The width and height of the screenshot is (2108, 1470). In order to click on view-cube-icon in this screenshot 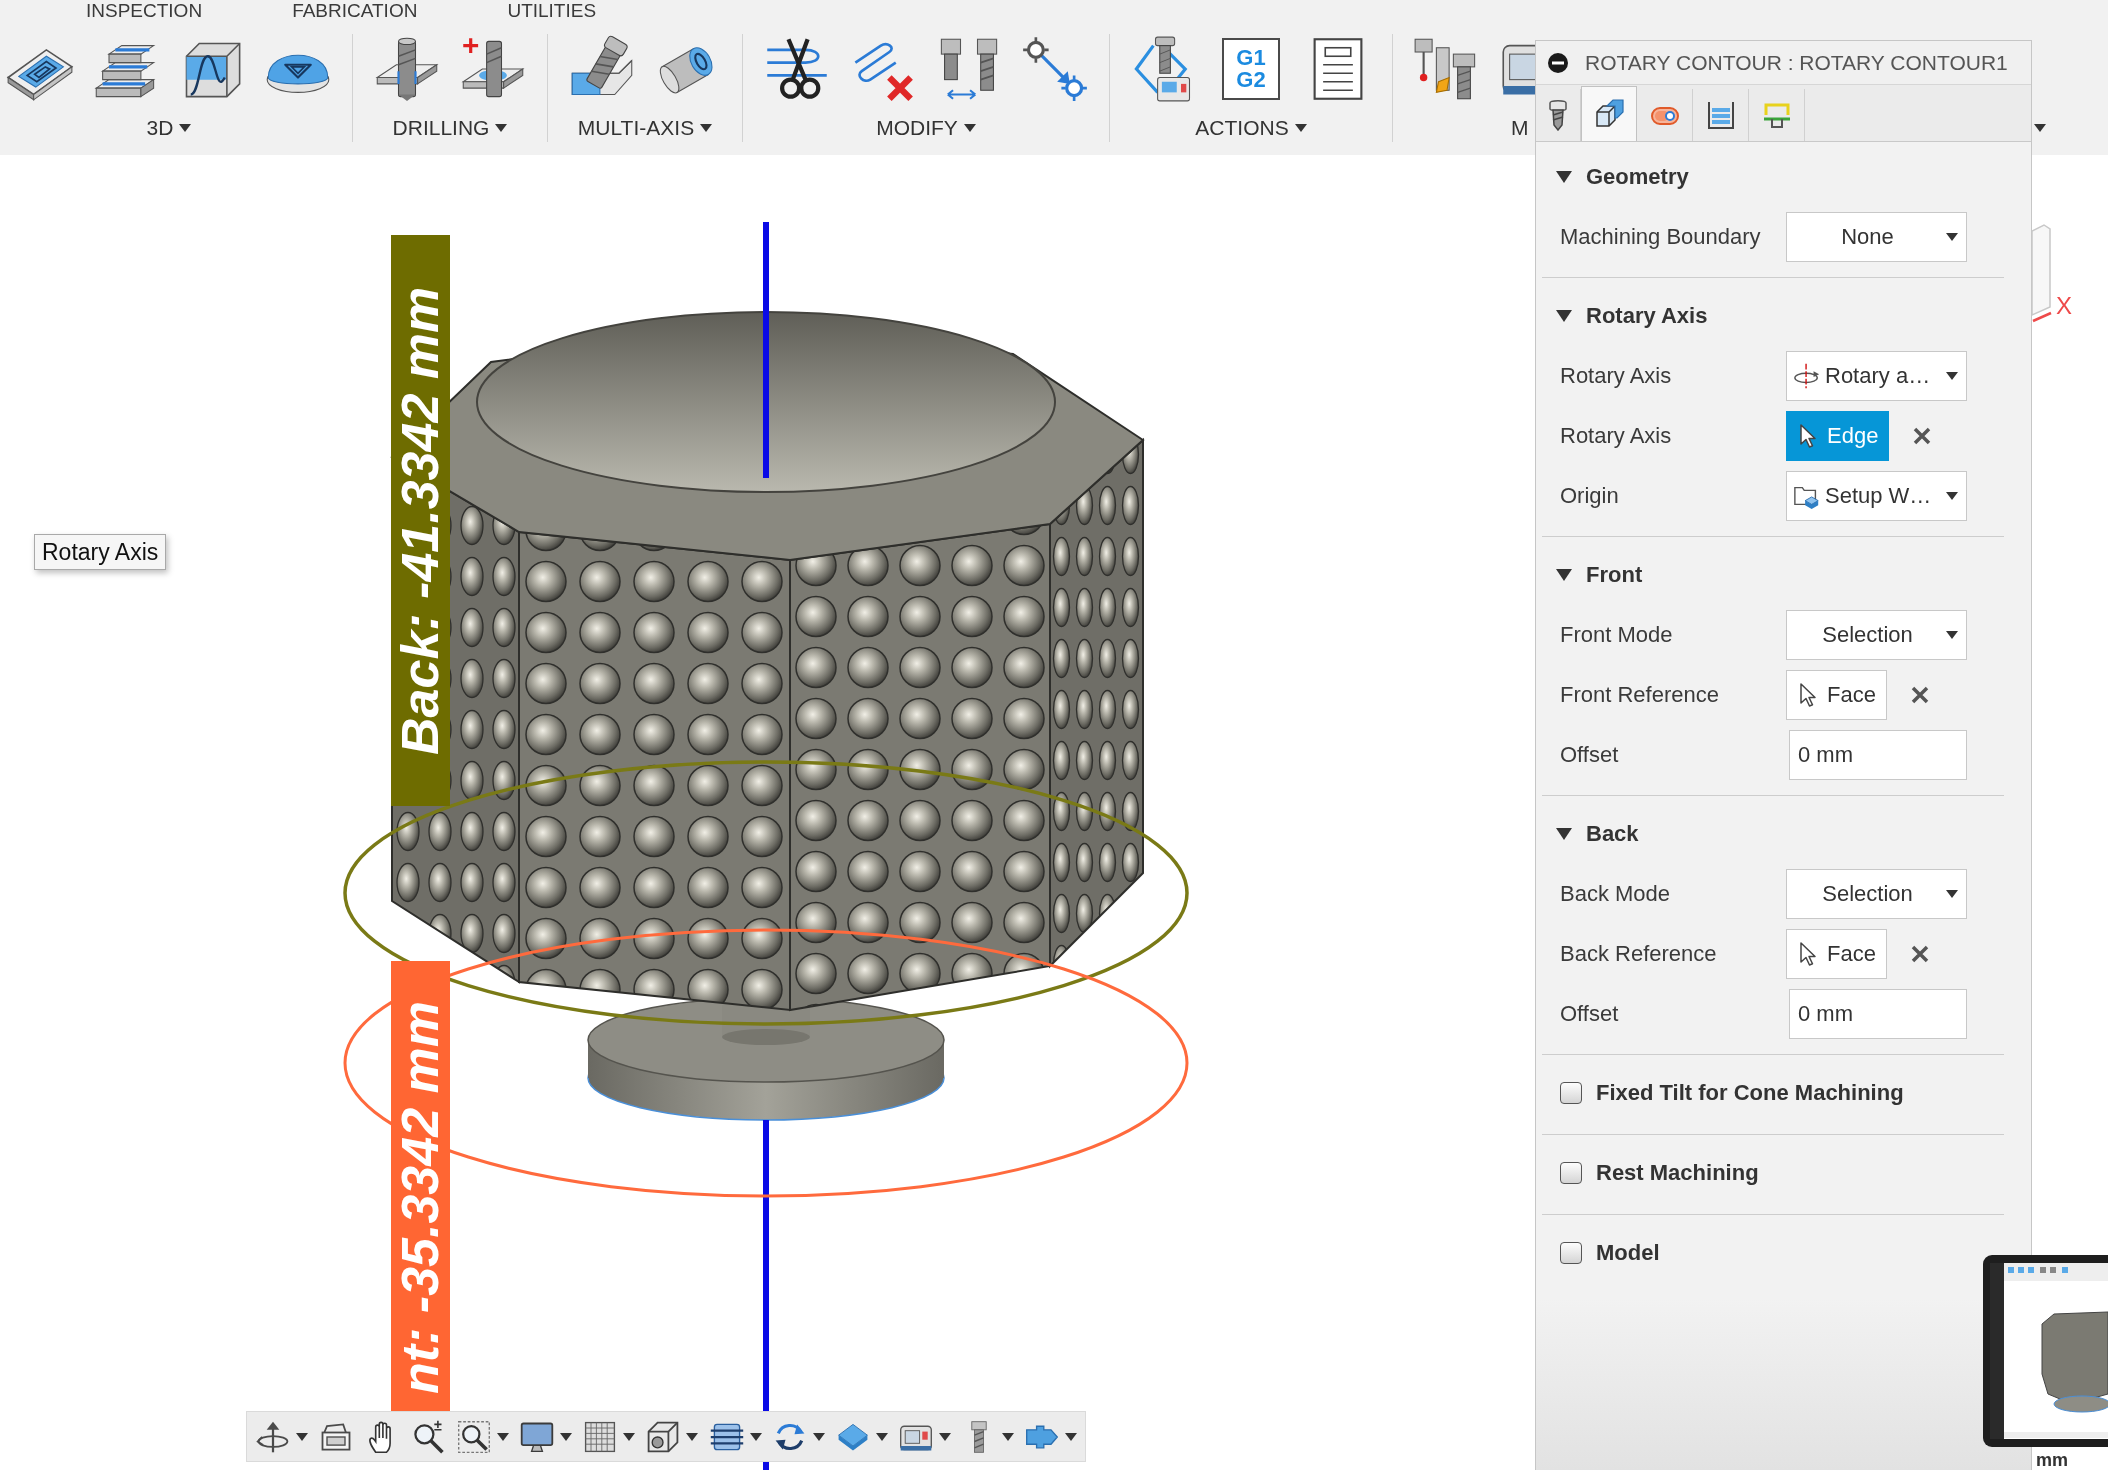, I will do `click(2042, 273)`.